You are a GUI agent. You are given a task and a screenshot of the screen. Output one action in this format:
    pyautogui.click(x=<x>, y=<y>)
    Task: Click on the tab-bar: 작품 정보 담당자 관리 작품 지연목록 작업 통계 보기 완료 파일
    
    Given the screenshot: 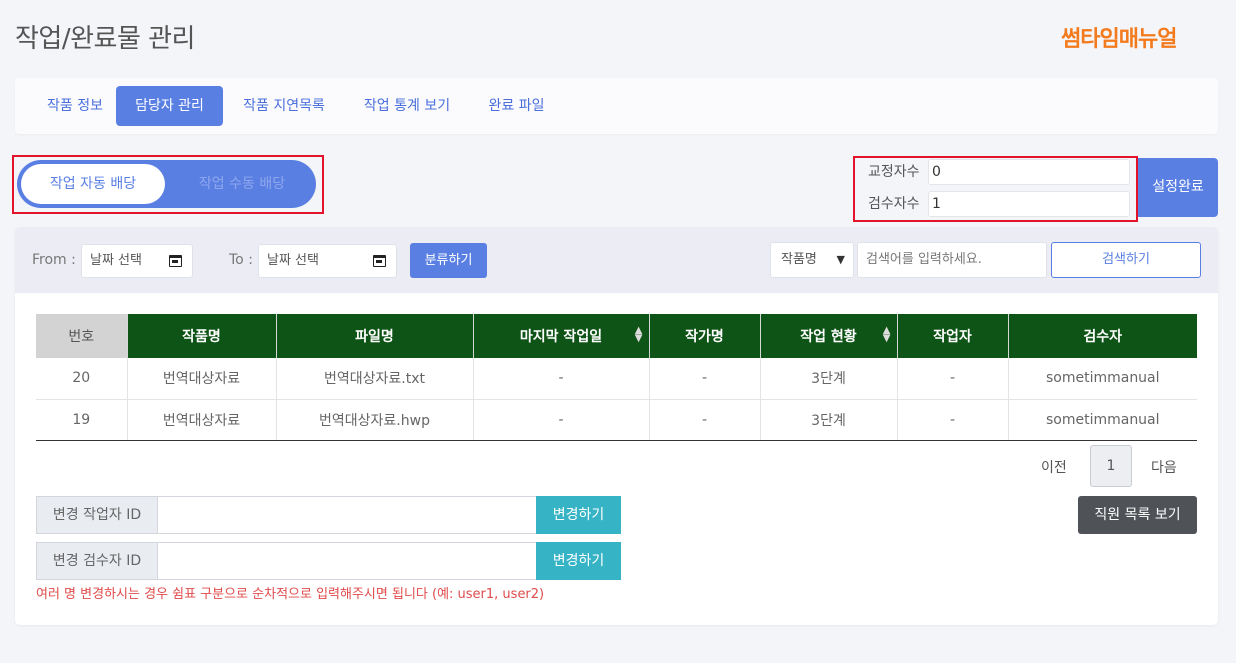 What is the action you would take?
    pyautogui.click(x=616, y=106)
    